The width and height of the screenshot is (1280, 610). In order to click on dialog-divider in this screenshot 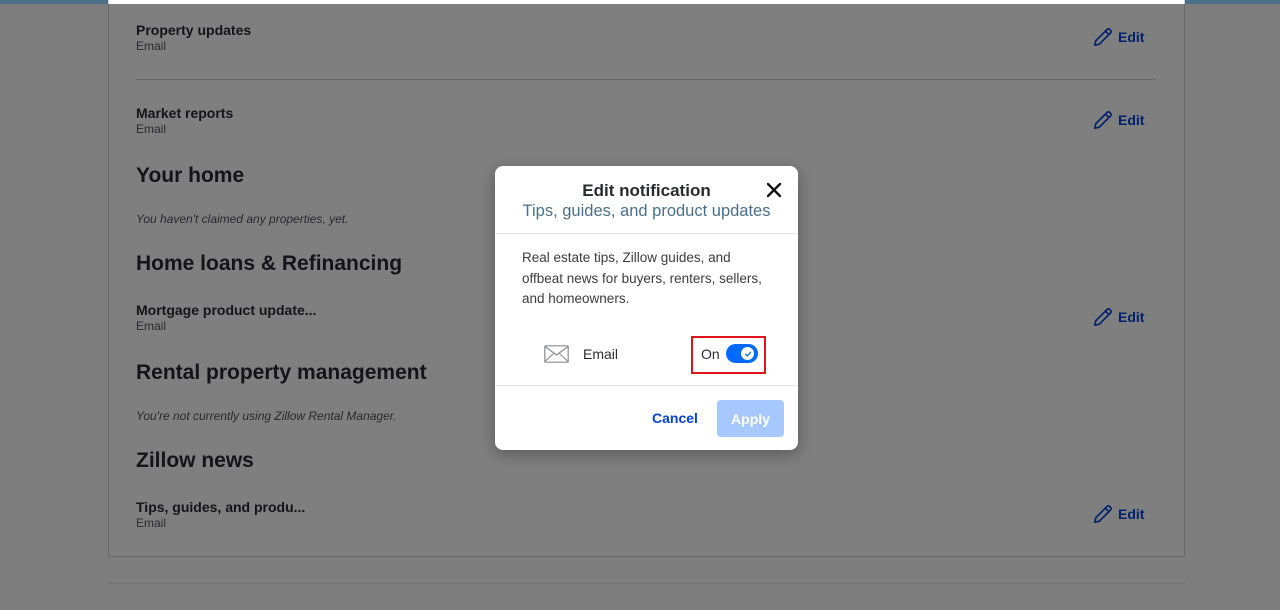, I will do `click(646, 233)`.